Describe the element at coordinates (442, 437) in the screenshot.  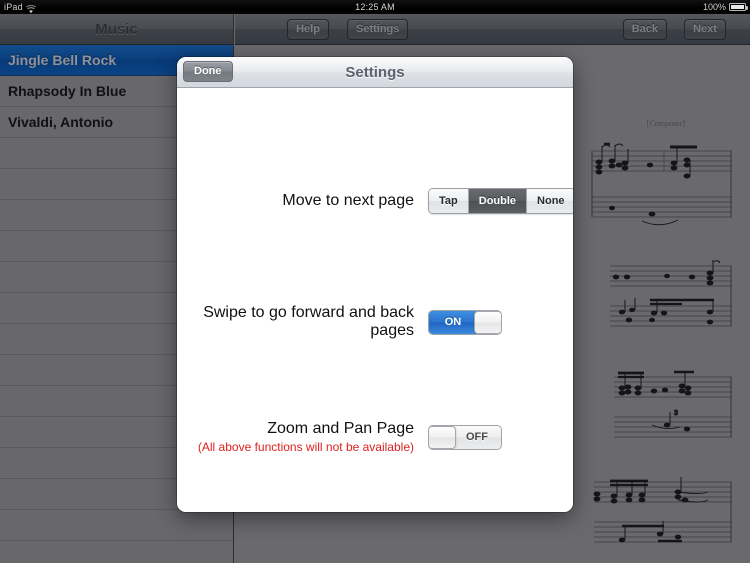
I see `zoom-pan-toggle-knob` at that location.